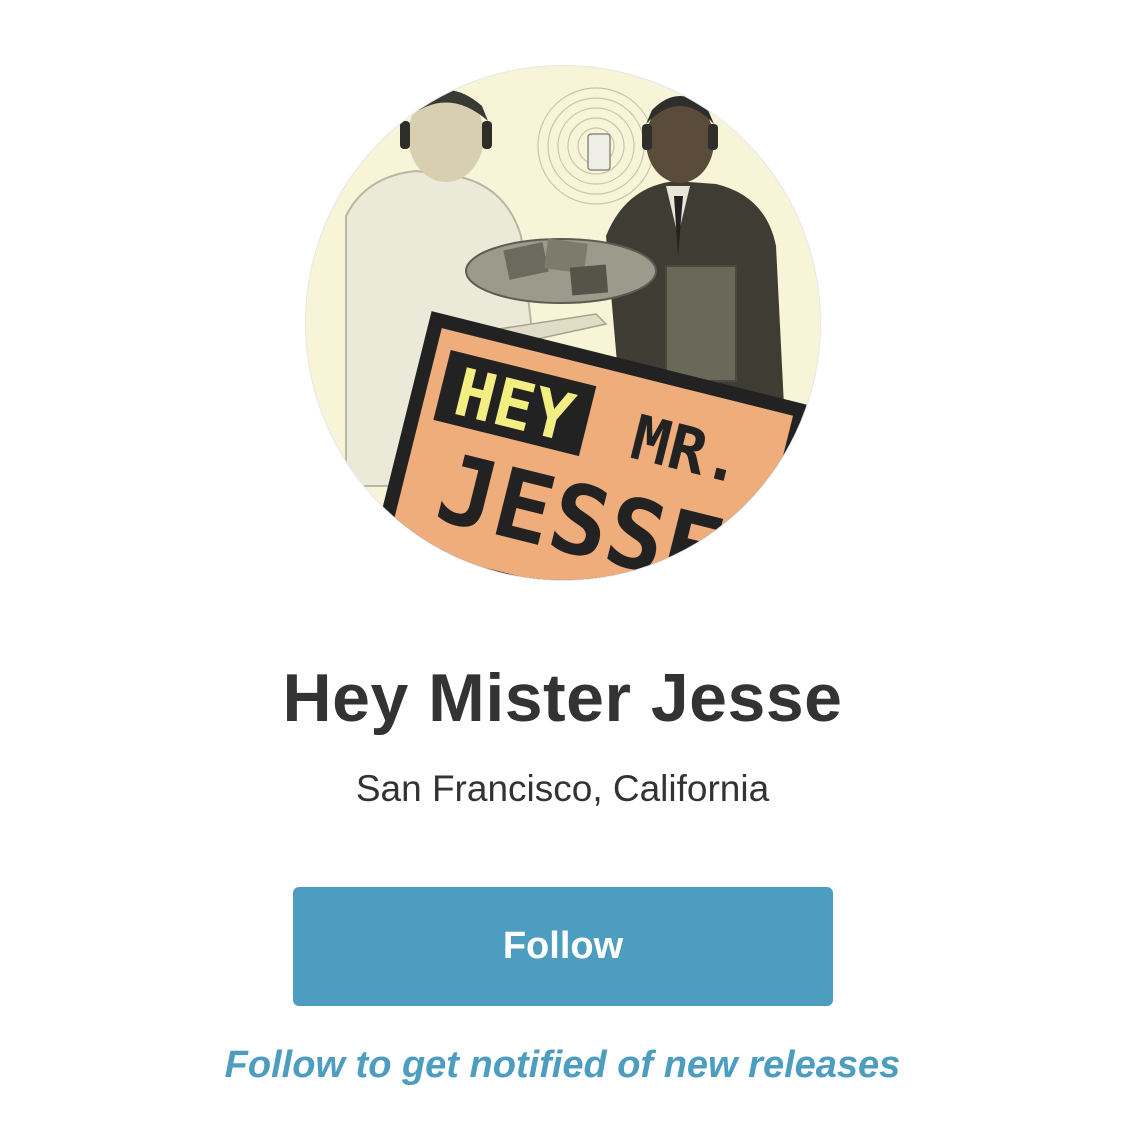 The image size is (1125, 1125). I want to click on artist-name: Hey Mister Jesse, so click(562, 698).